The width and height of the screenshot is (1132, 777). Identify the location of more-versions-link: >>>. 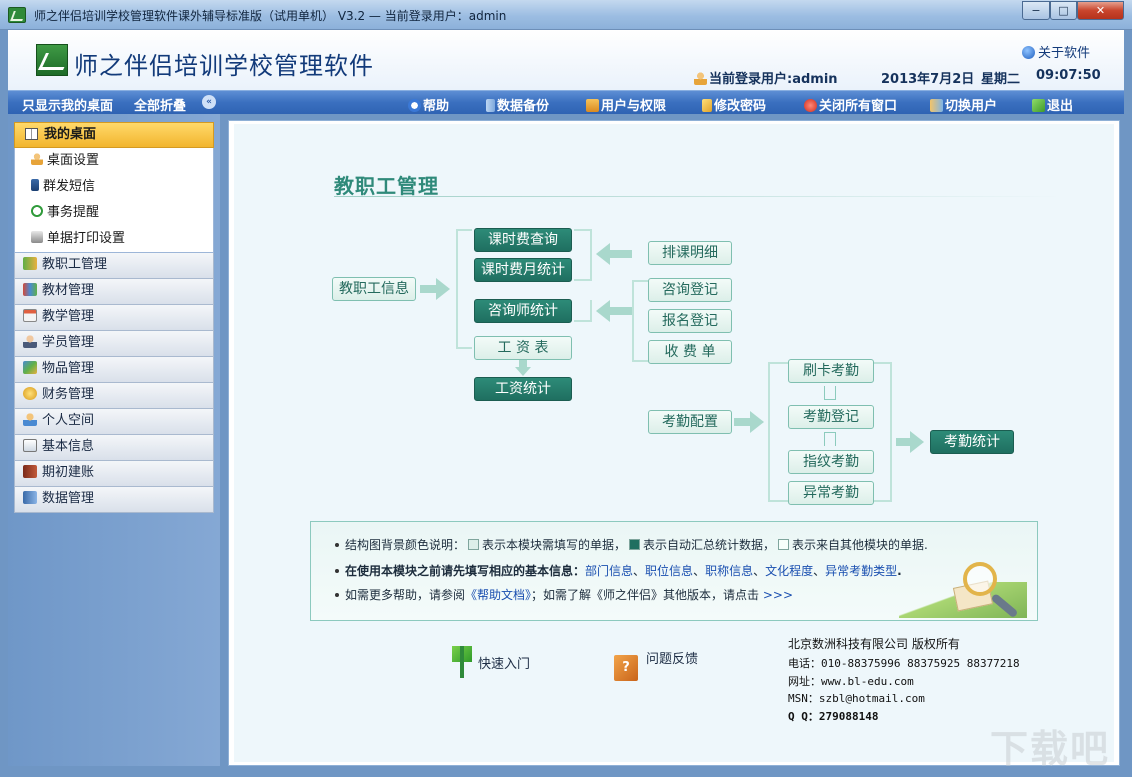
(778, 595).